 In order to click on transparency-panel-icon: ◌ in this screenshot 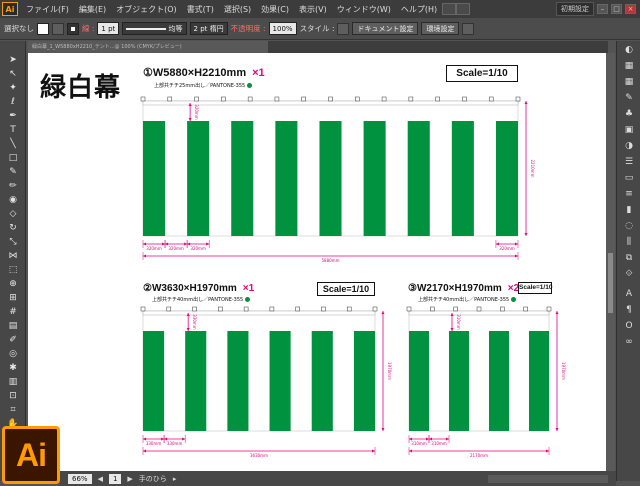, I will do `click(629, 226)`.